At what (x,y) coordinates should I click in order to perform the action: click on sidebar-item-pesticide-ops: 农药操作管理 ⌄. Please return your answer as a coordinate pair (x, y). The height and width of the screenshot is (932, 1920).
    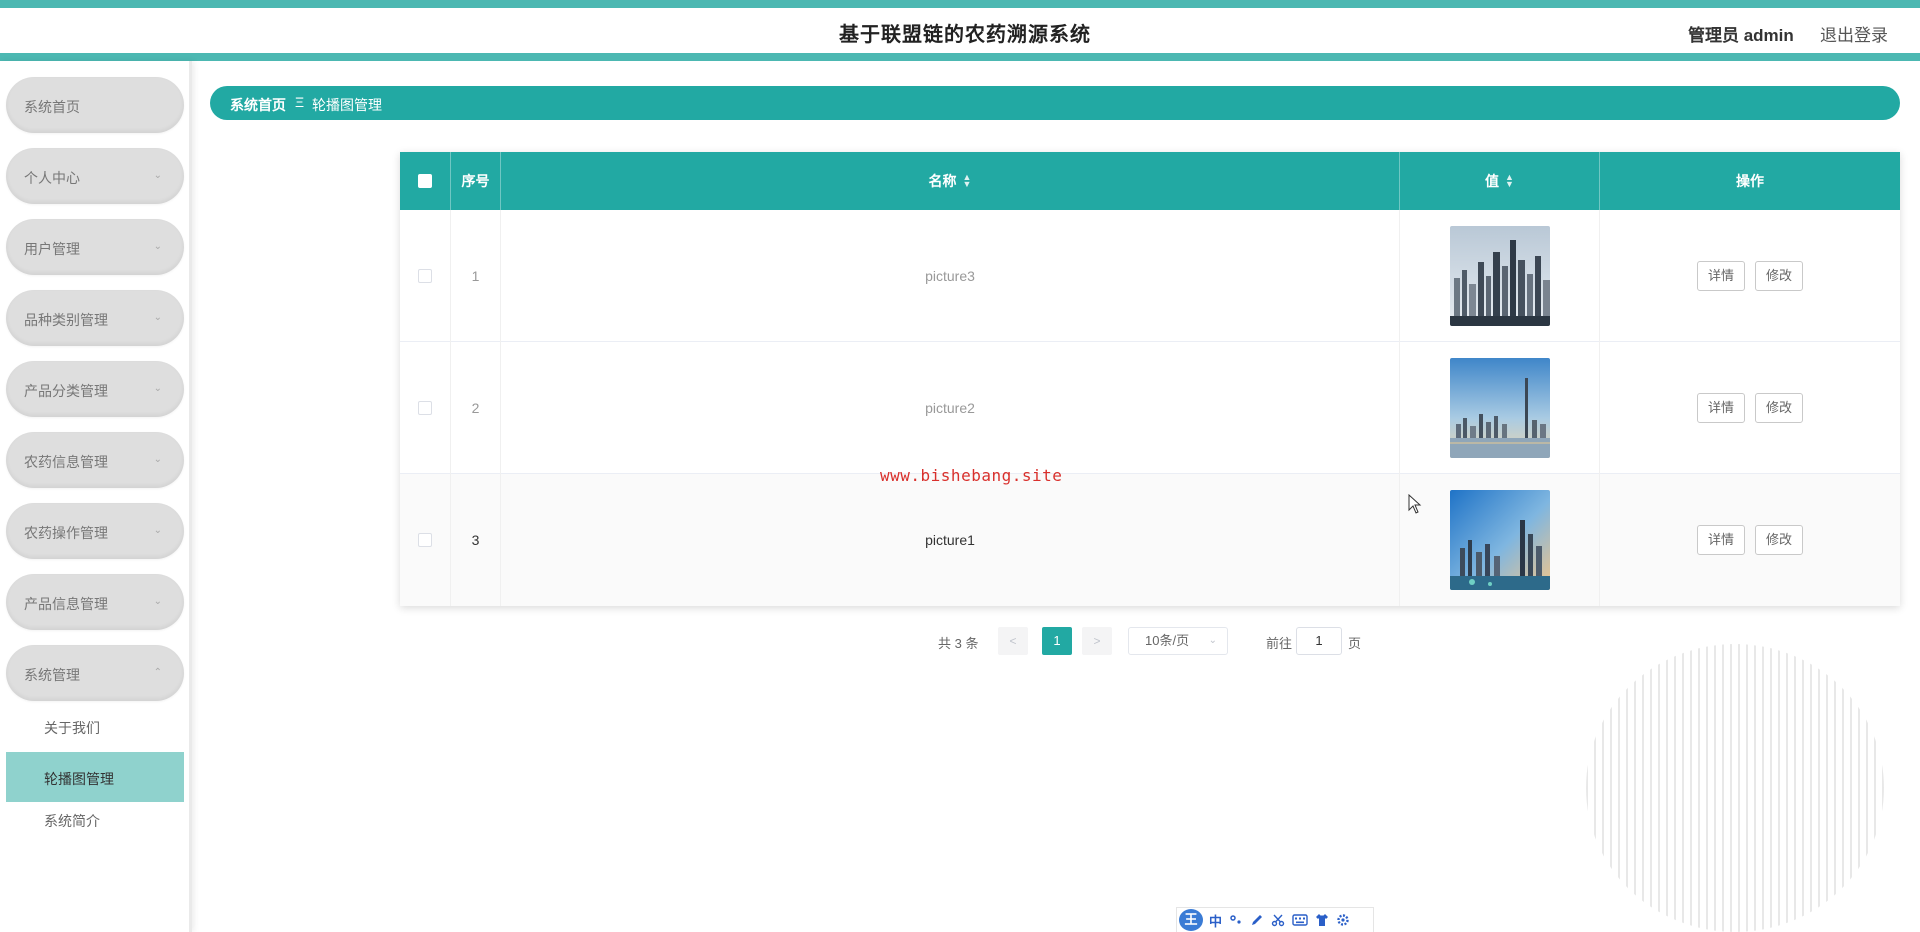
    Looking at the image, I should click on (95, 531).